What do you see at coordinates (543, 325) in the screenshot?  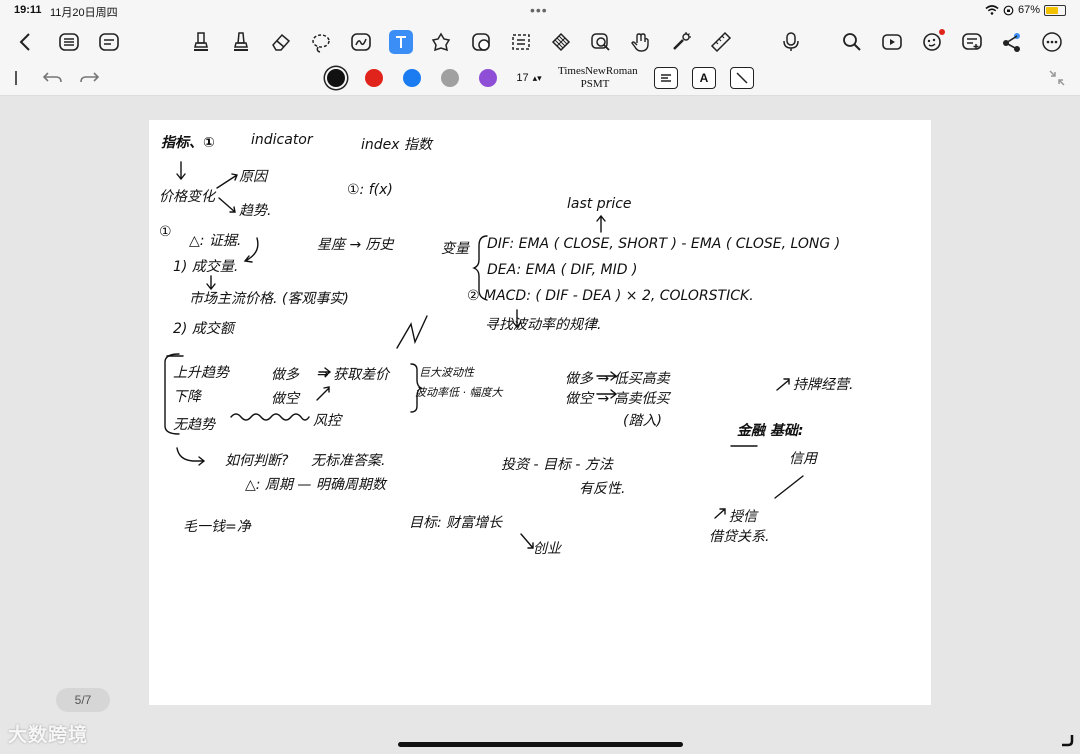 I see `note-line: 寻找波动率的规律.` at bounding box center [543, 325].